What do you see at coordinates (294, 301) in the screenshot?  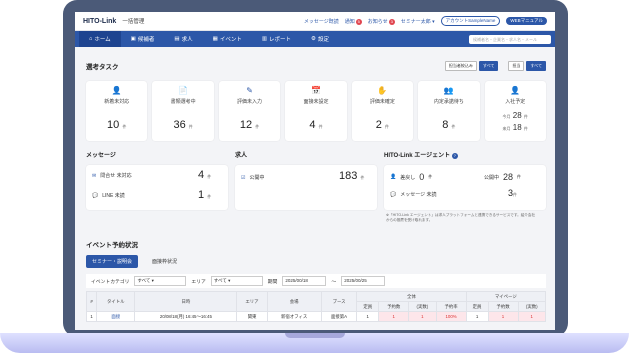 I see `col-venue: 会場` at bounding box center [294, 301].